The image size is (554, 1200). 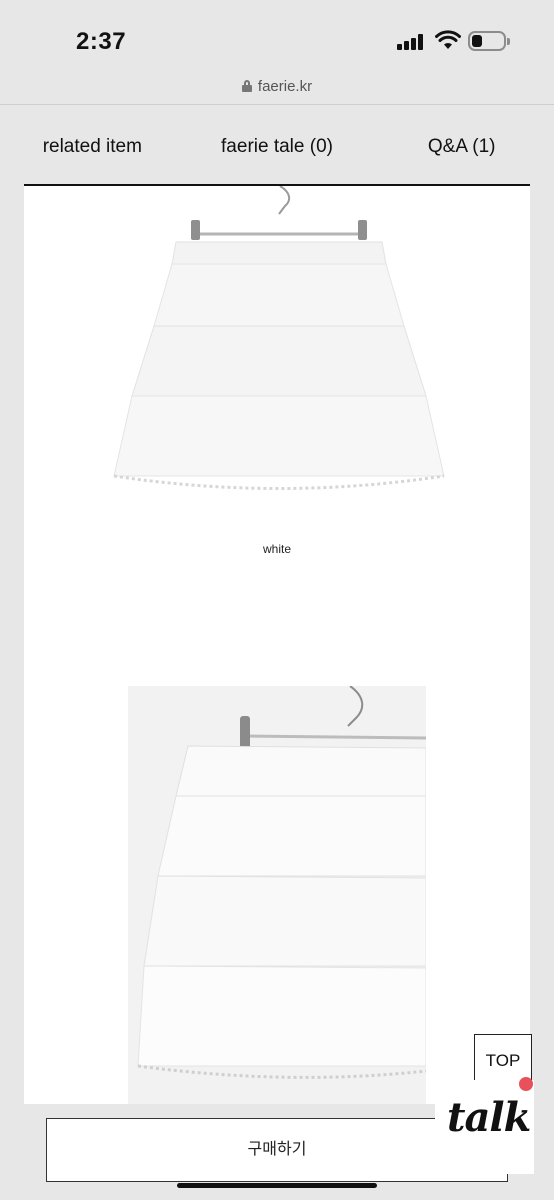 What do you see at coordinates (461, 146) in the screenshot?
I see `tab-qna: Q&A (1)` at bounding box center [461, 146].